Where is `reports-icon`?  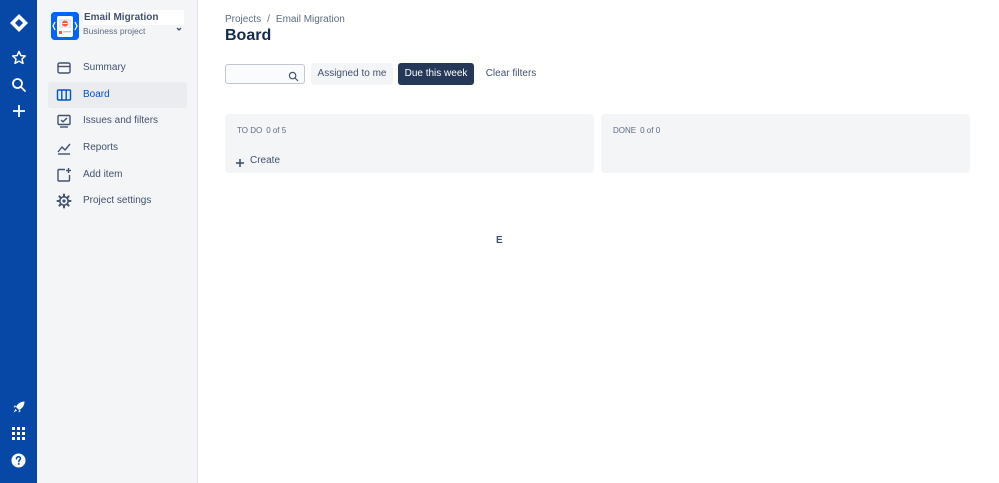
reports-icon is located at coordinates (64, 148).